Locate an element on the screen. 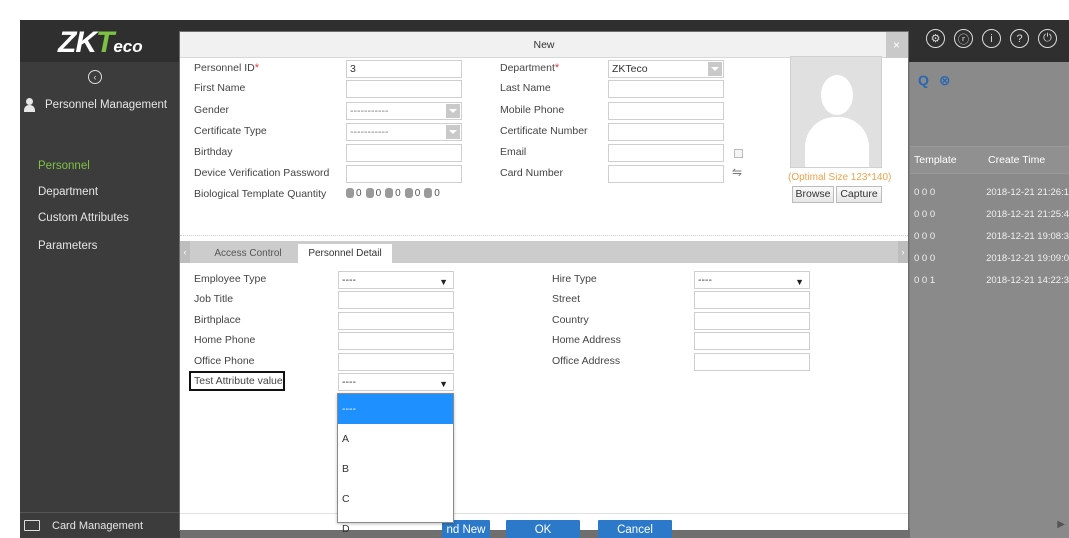  finger-vein-count: 0 is located at coordinates (393, 193).